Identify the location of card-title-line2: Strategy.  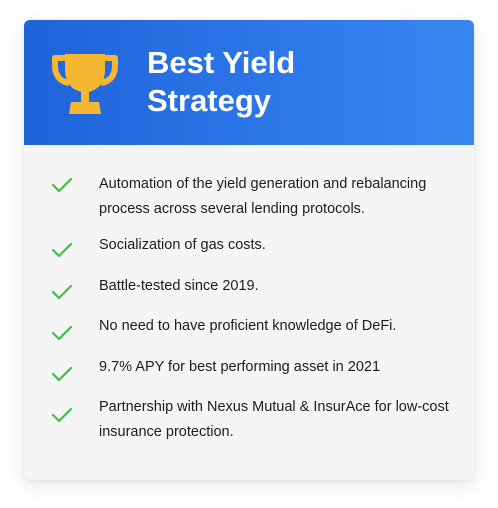
(209, 100).